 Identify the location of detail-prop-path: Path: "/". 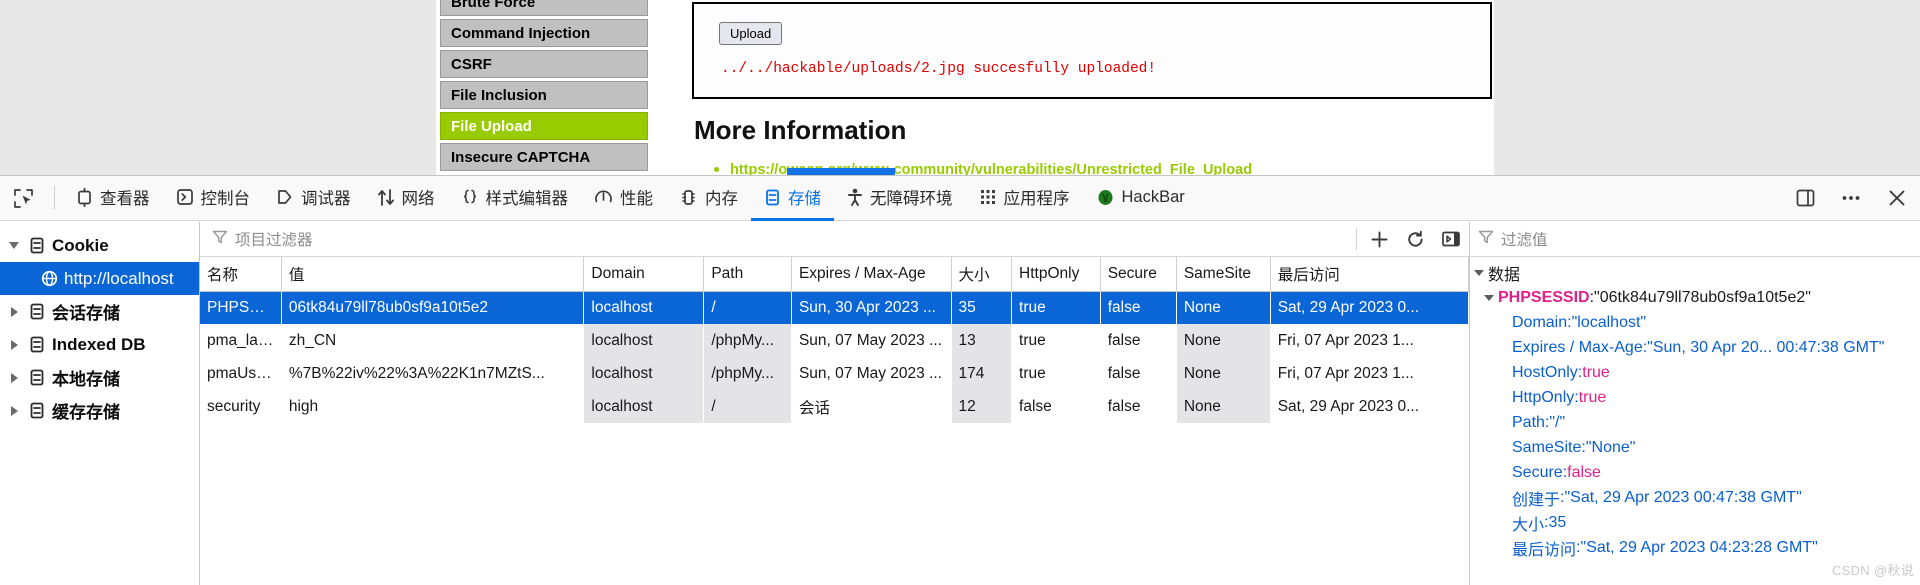
(1695, 422).